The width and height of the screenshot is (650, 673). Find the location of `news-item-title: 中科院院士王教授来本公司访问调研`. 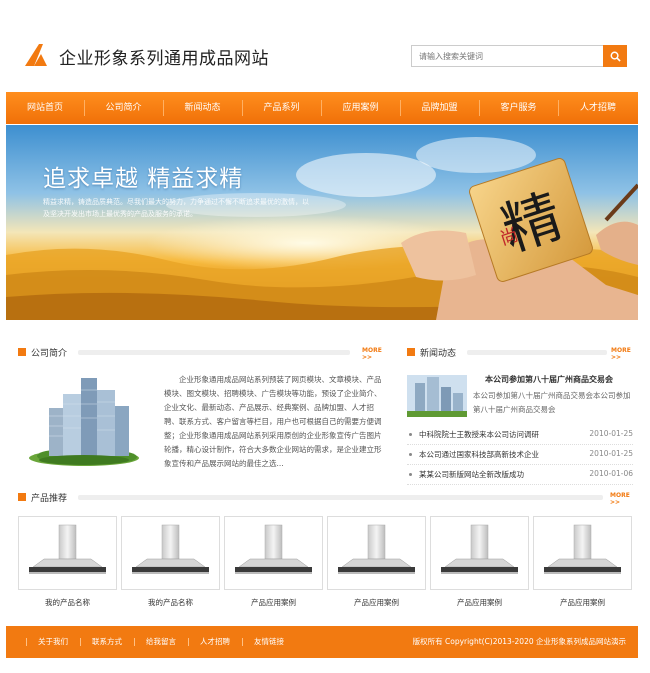

news-item-title: 中科院院士王教授来本公司访问调研 is located at coordinates (479, 434).